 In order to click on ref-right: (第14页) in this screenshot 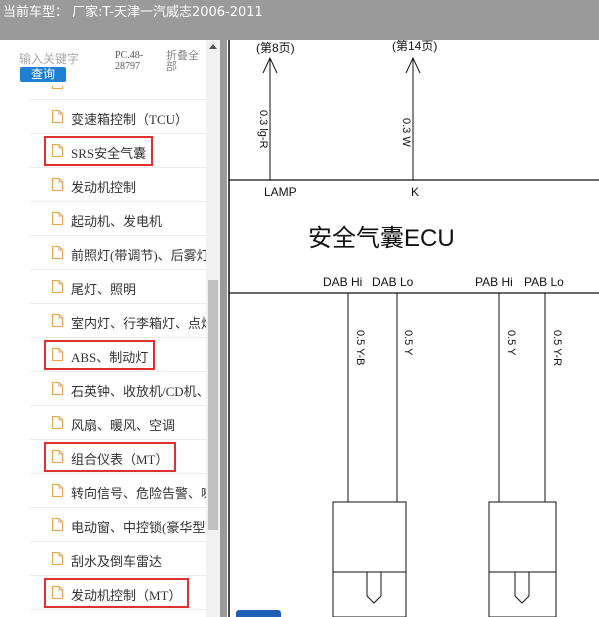, I will do `click(414, 46)`.